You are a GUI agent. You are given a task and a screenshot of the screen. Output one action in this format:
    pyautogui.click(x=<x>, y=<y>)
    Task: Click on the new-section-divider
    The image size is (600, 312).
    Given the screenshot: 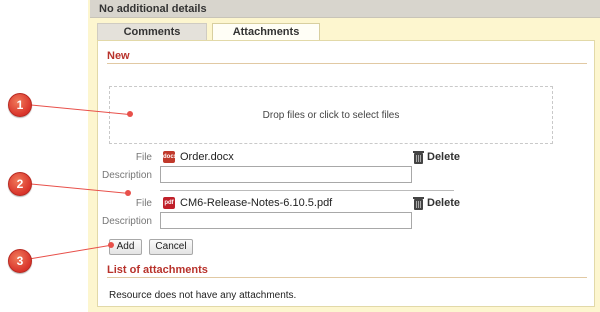 What is the action you would take?
    pyautogui.click(x=347, y=63)
    